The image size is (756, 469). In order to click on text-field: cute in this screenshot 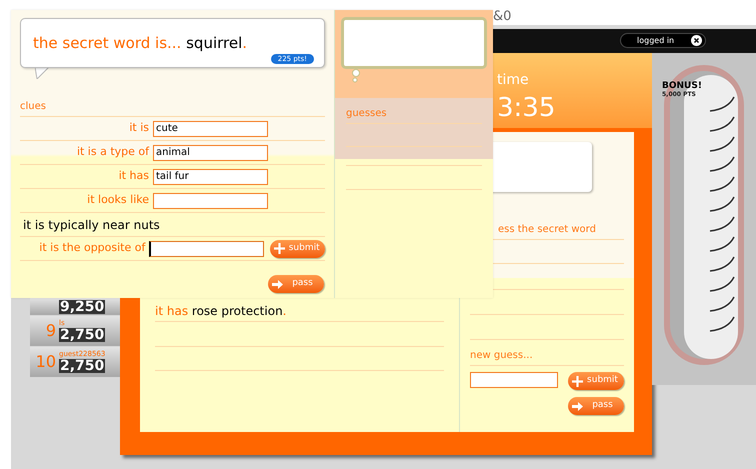, I will do `click(210, 128)`.